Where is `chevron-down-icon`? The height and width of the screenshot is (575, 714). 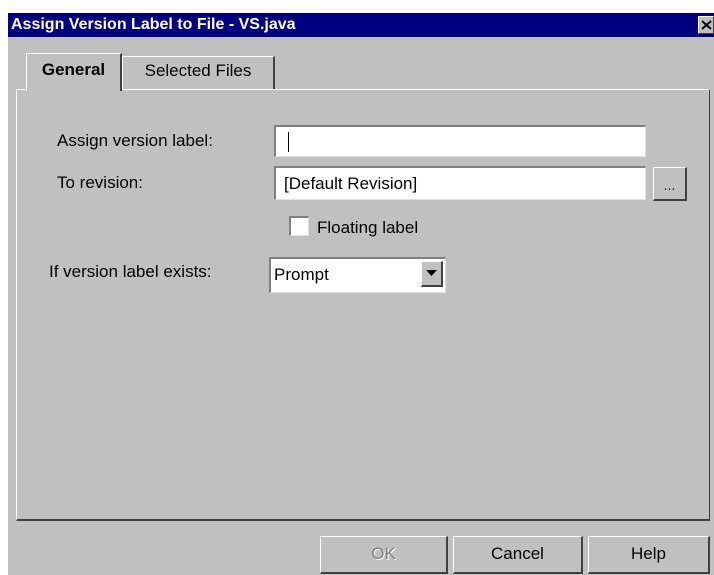
chevron-down-icon is located at coordinates (431, 273).